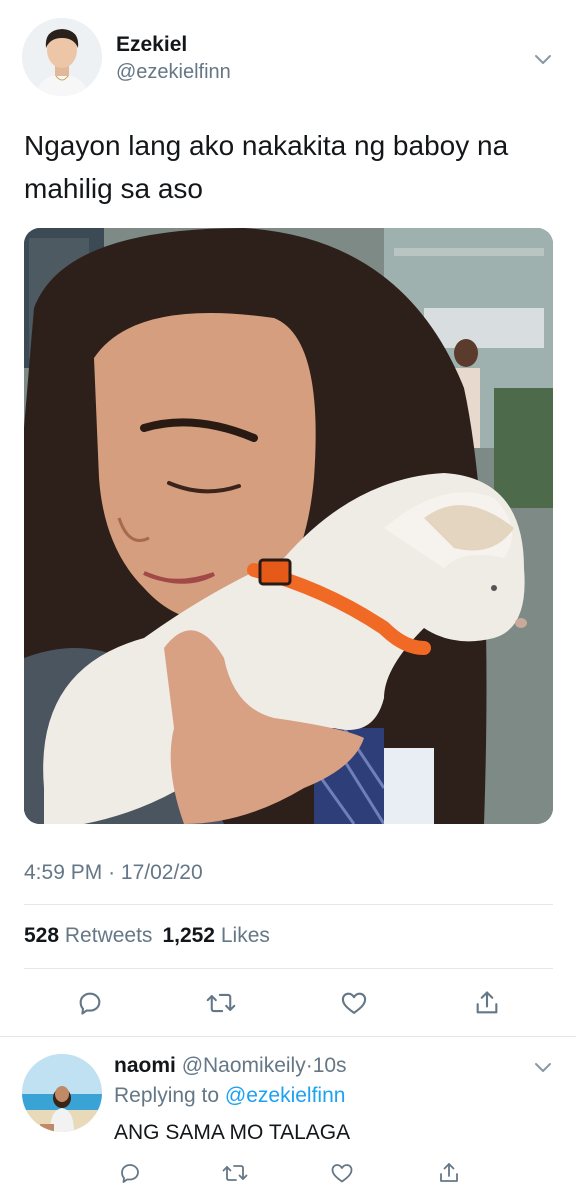  I want to click on retweets-label: Retweets, so click(108, 935).